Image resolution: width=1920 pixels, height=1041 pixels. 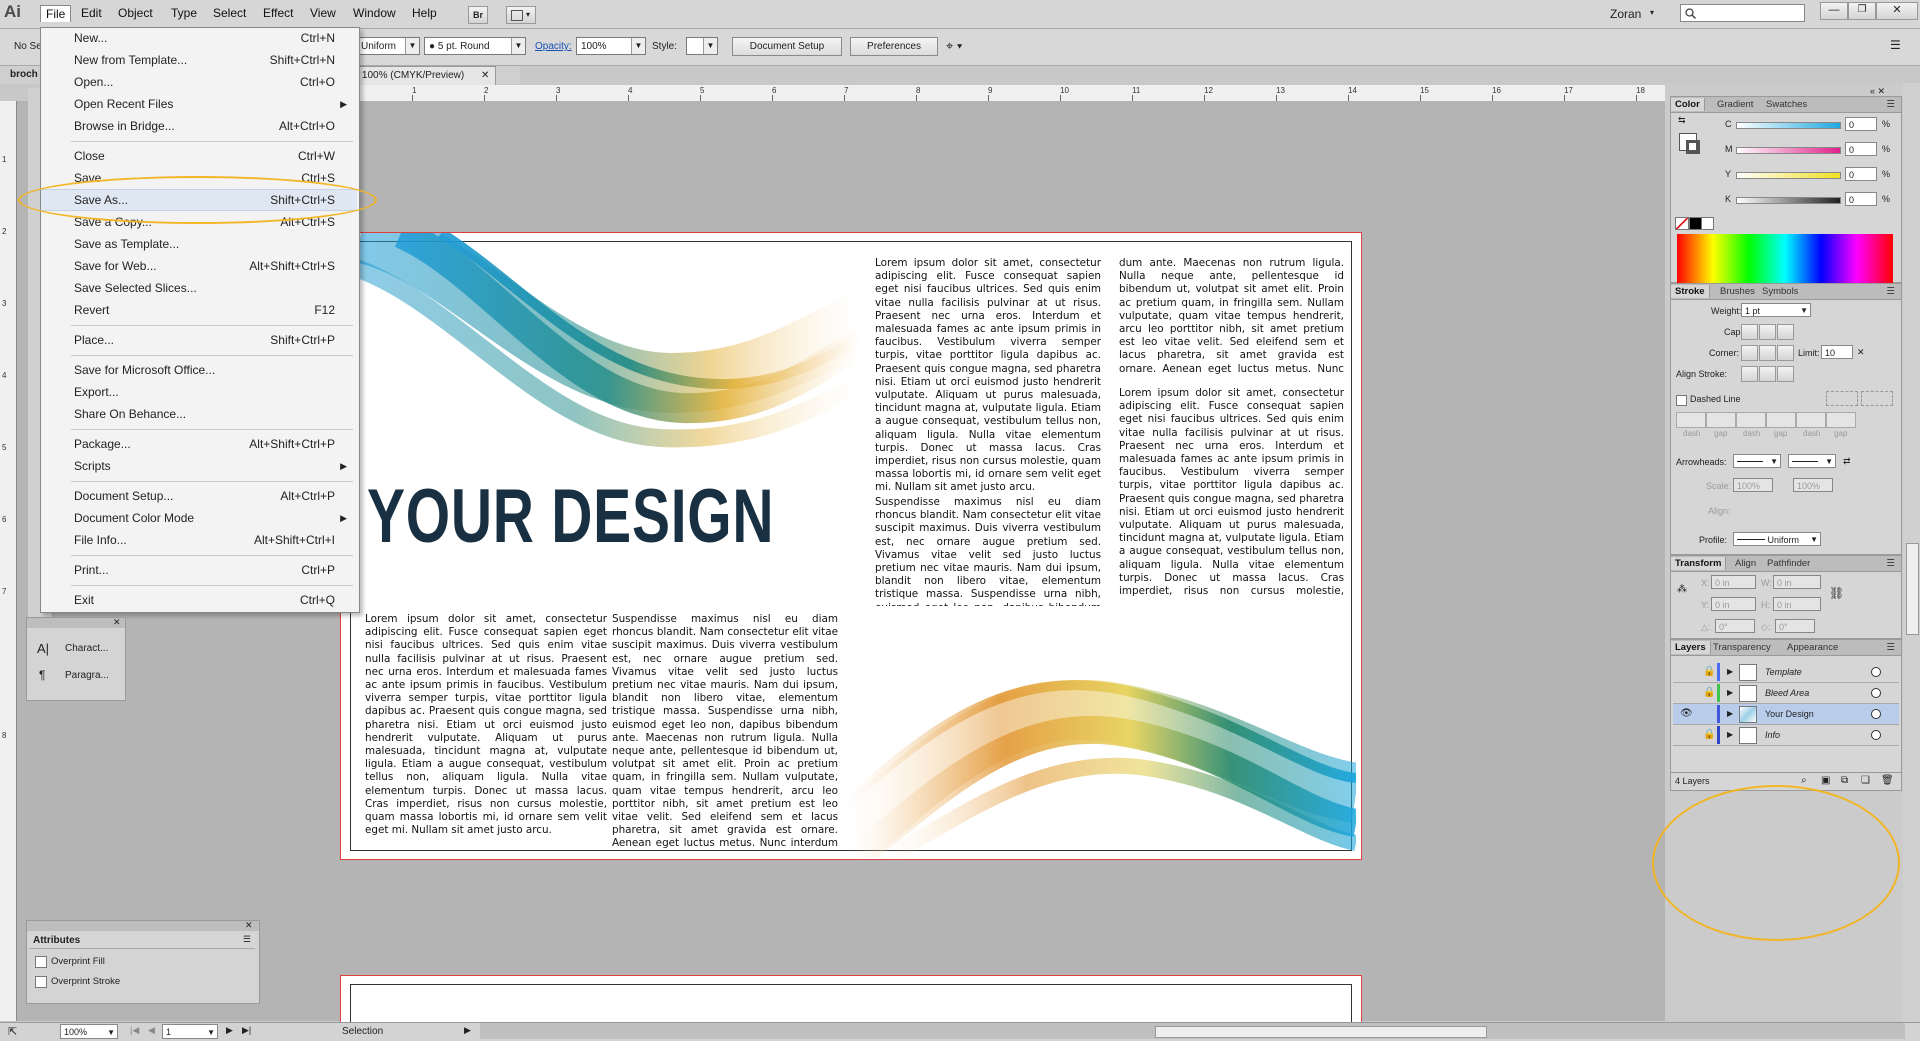 I want to click on menu-item-color-mode: Document Color Mode ▶, so click(x=199, y=518).